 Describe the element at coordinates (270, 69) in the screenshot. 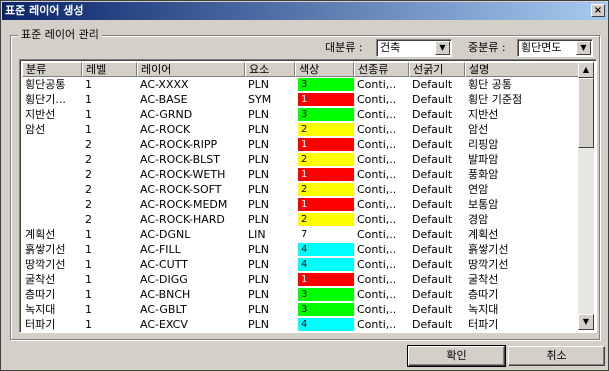

I see `column-header: 요소` at that location.